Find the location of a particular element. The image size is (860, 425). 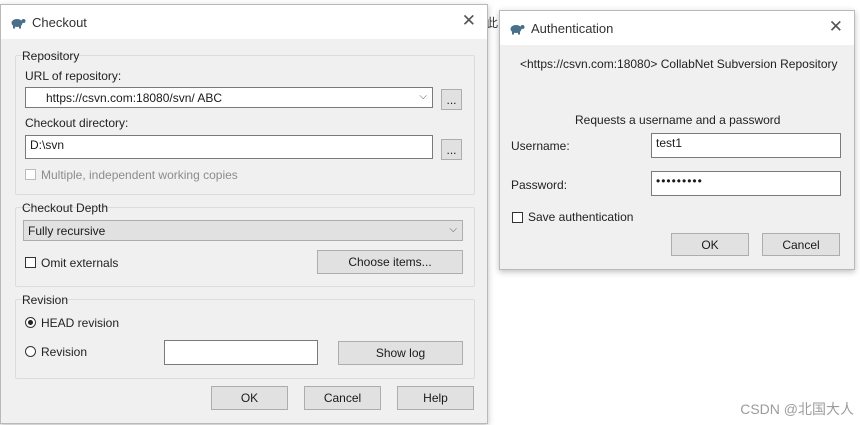

help-button: Help is located at coordinates (435, 398).